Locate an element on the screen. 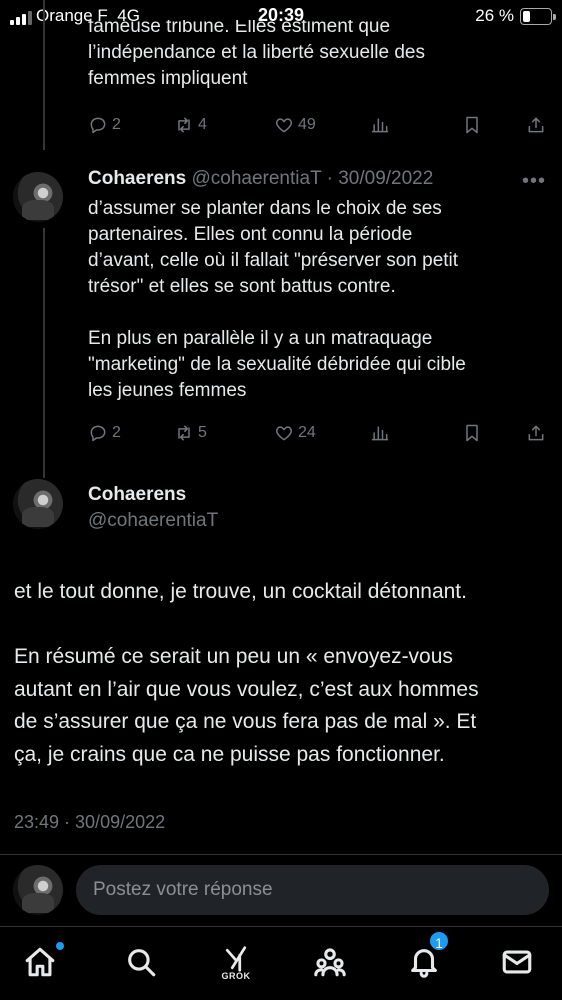 This screenshot has height=1000, width=562. author-handle: @cohaerentiaT is located at coordinates (153, 521).